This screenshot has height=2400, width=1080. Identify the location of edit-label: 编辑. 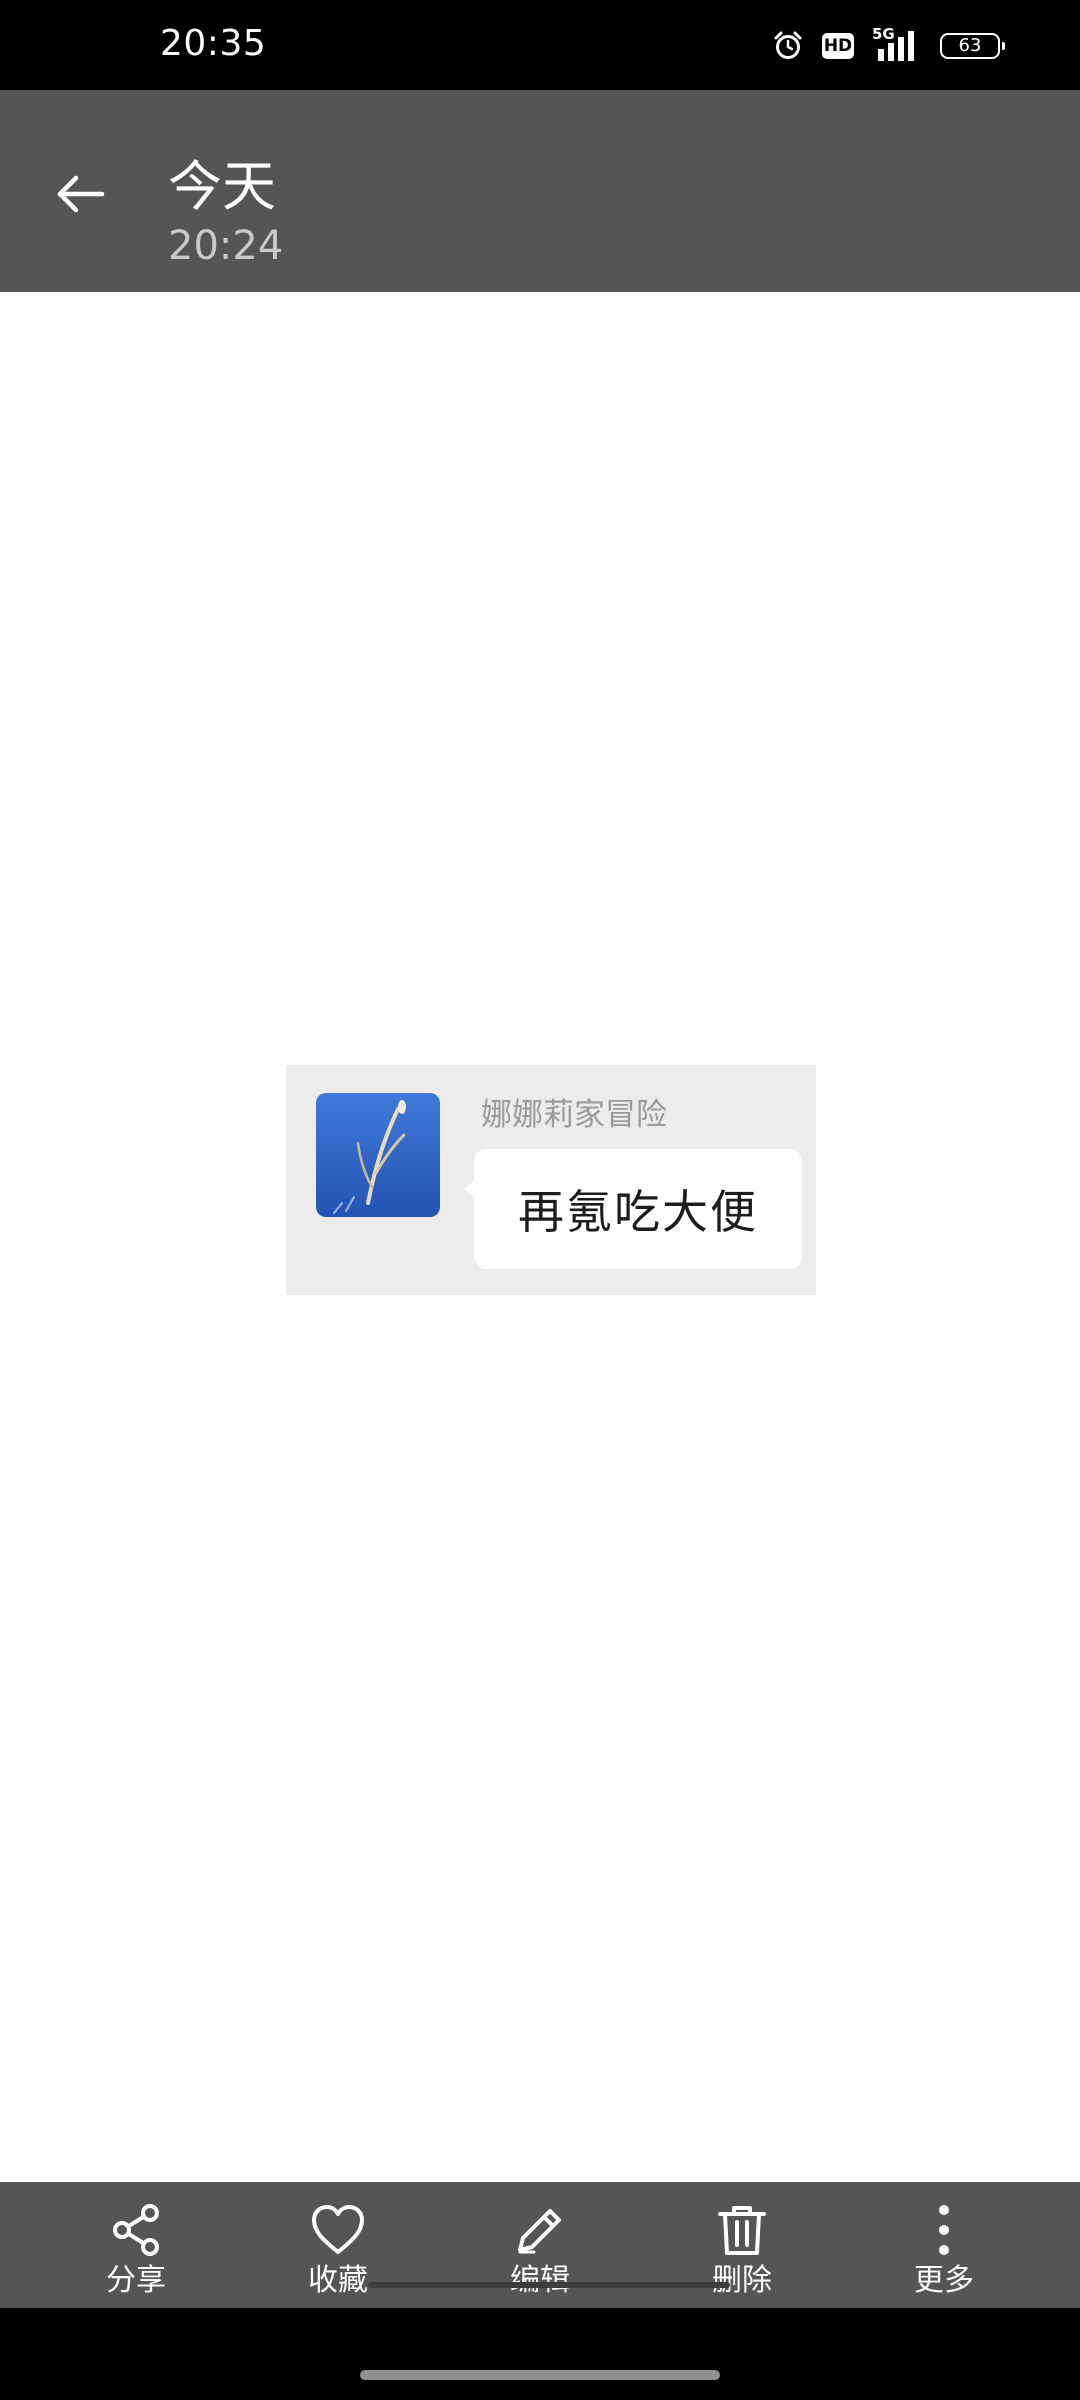
(540, 2280).